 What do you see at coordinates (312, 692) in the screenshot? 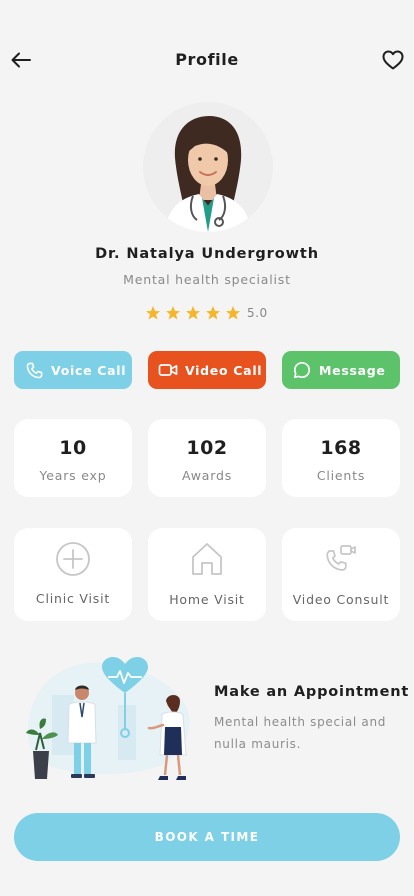
I see `appointment-title: Make an Appointment` at bounding box center [312, 692].